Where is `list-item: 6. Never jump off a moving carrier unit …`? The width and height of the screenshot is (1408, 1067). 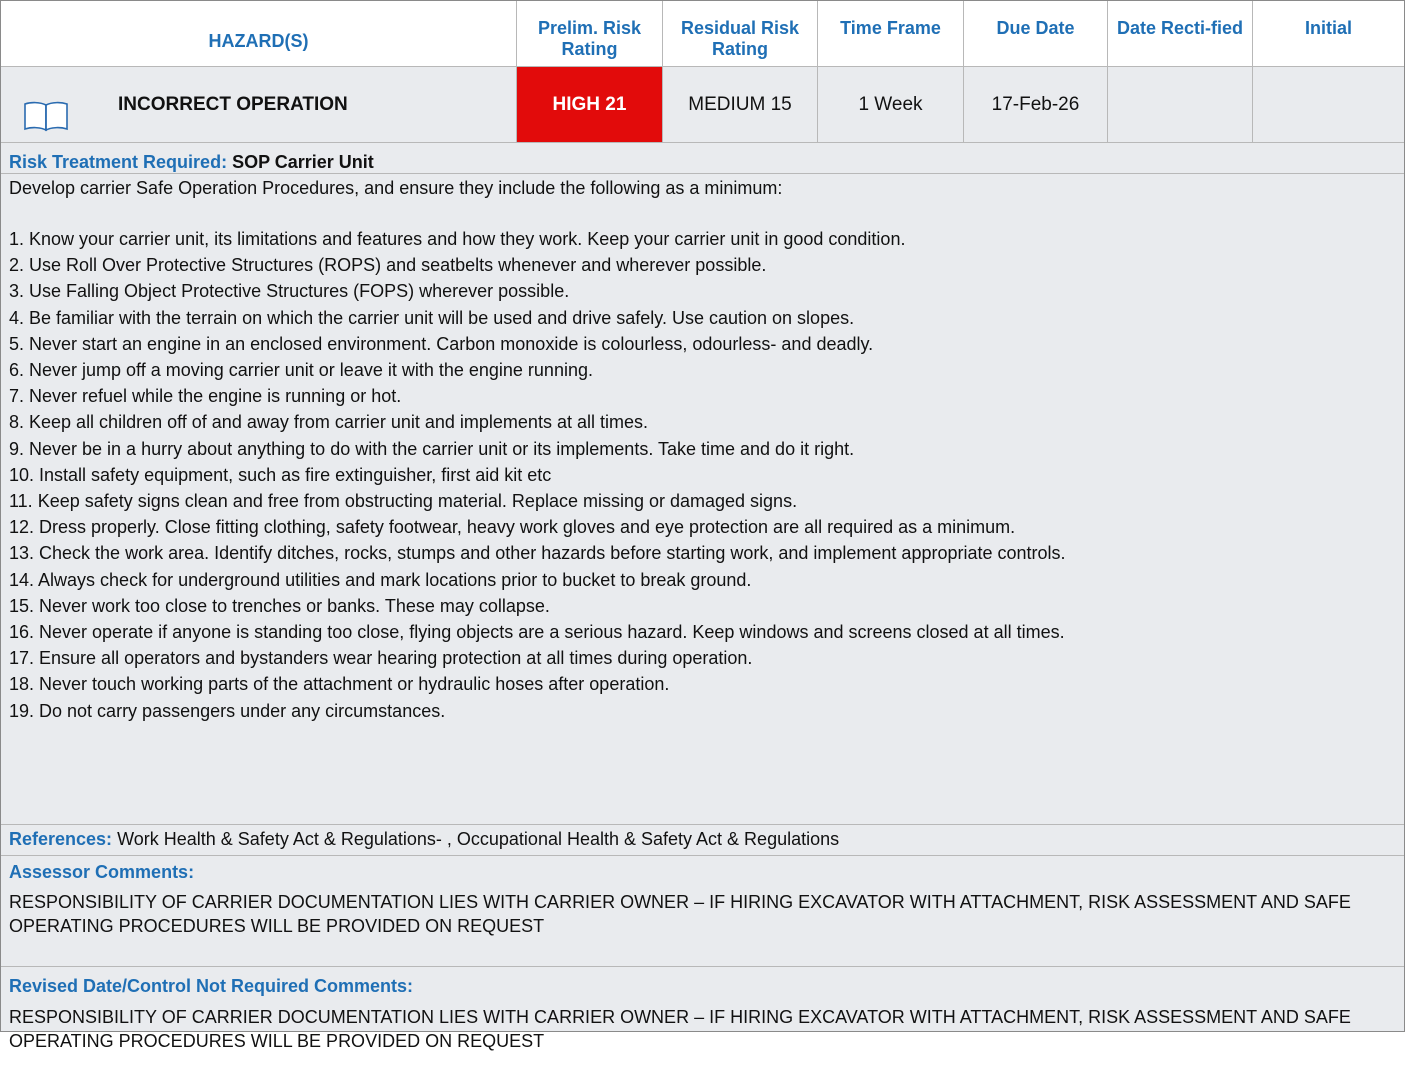
list-item: 6. Never jump off a moving carrier unit … is located at coordinates (301, 370).